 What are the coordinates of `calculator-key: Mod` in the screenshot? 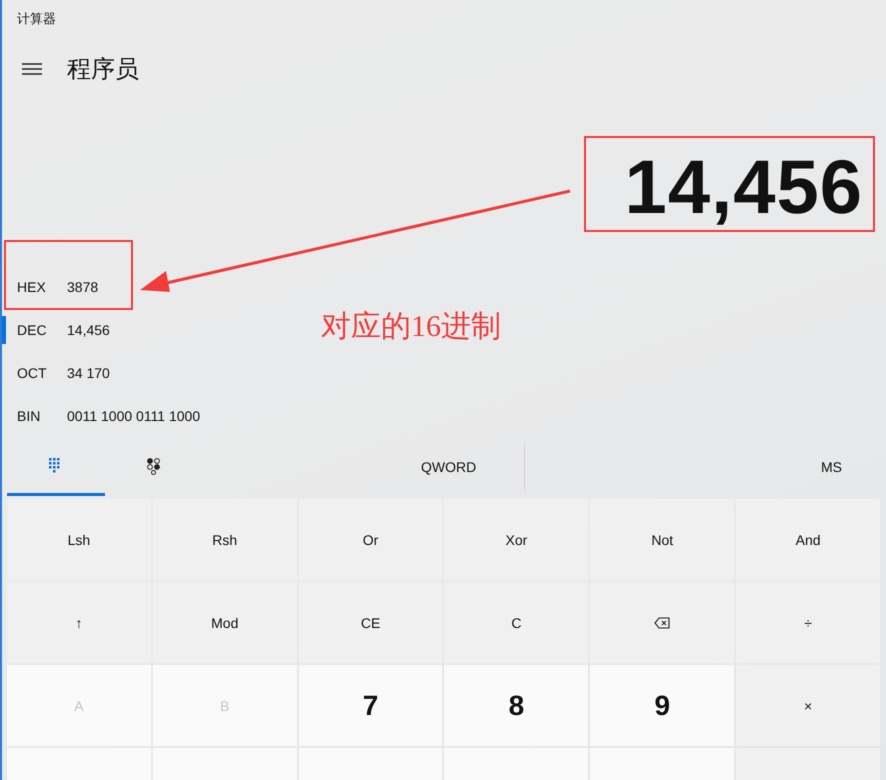 It's located at (224, 622).